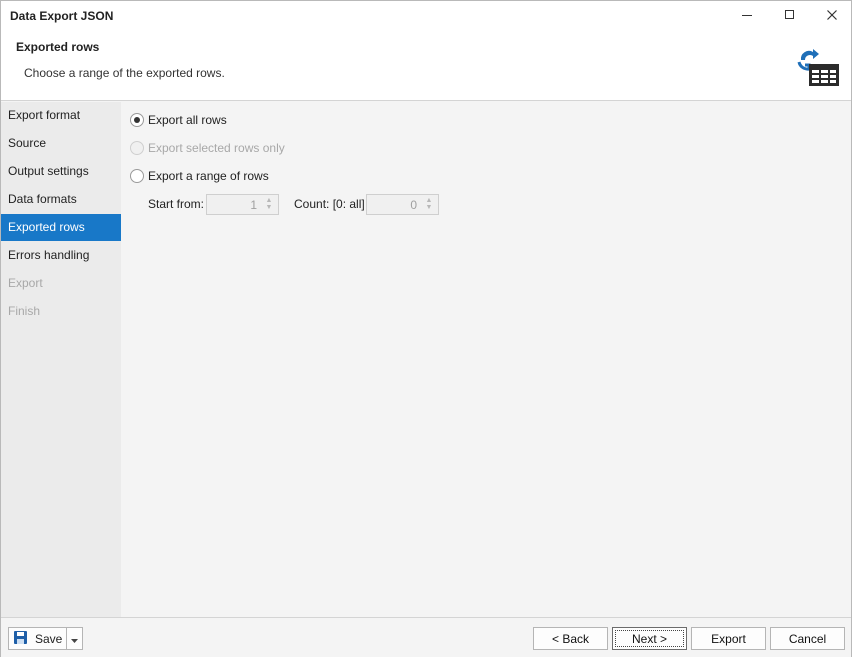 This screenshot has width=852, height=657. Describe the element at coordinates (402, 204) in the screenshot. I see `count-spinner: 0 ▲ ▼` at that location.